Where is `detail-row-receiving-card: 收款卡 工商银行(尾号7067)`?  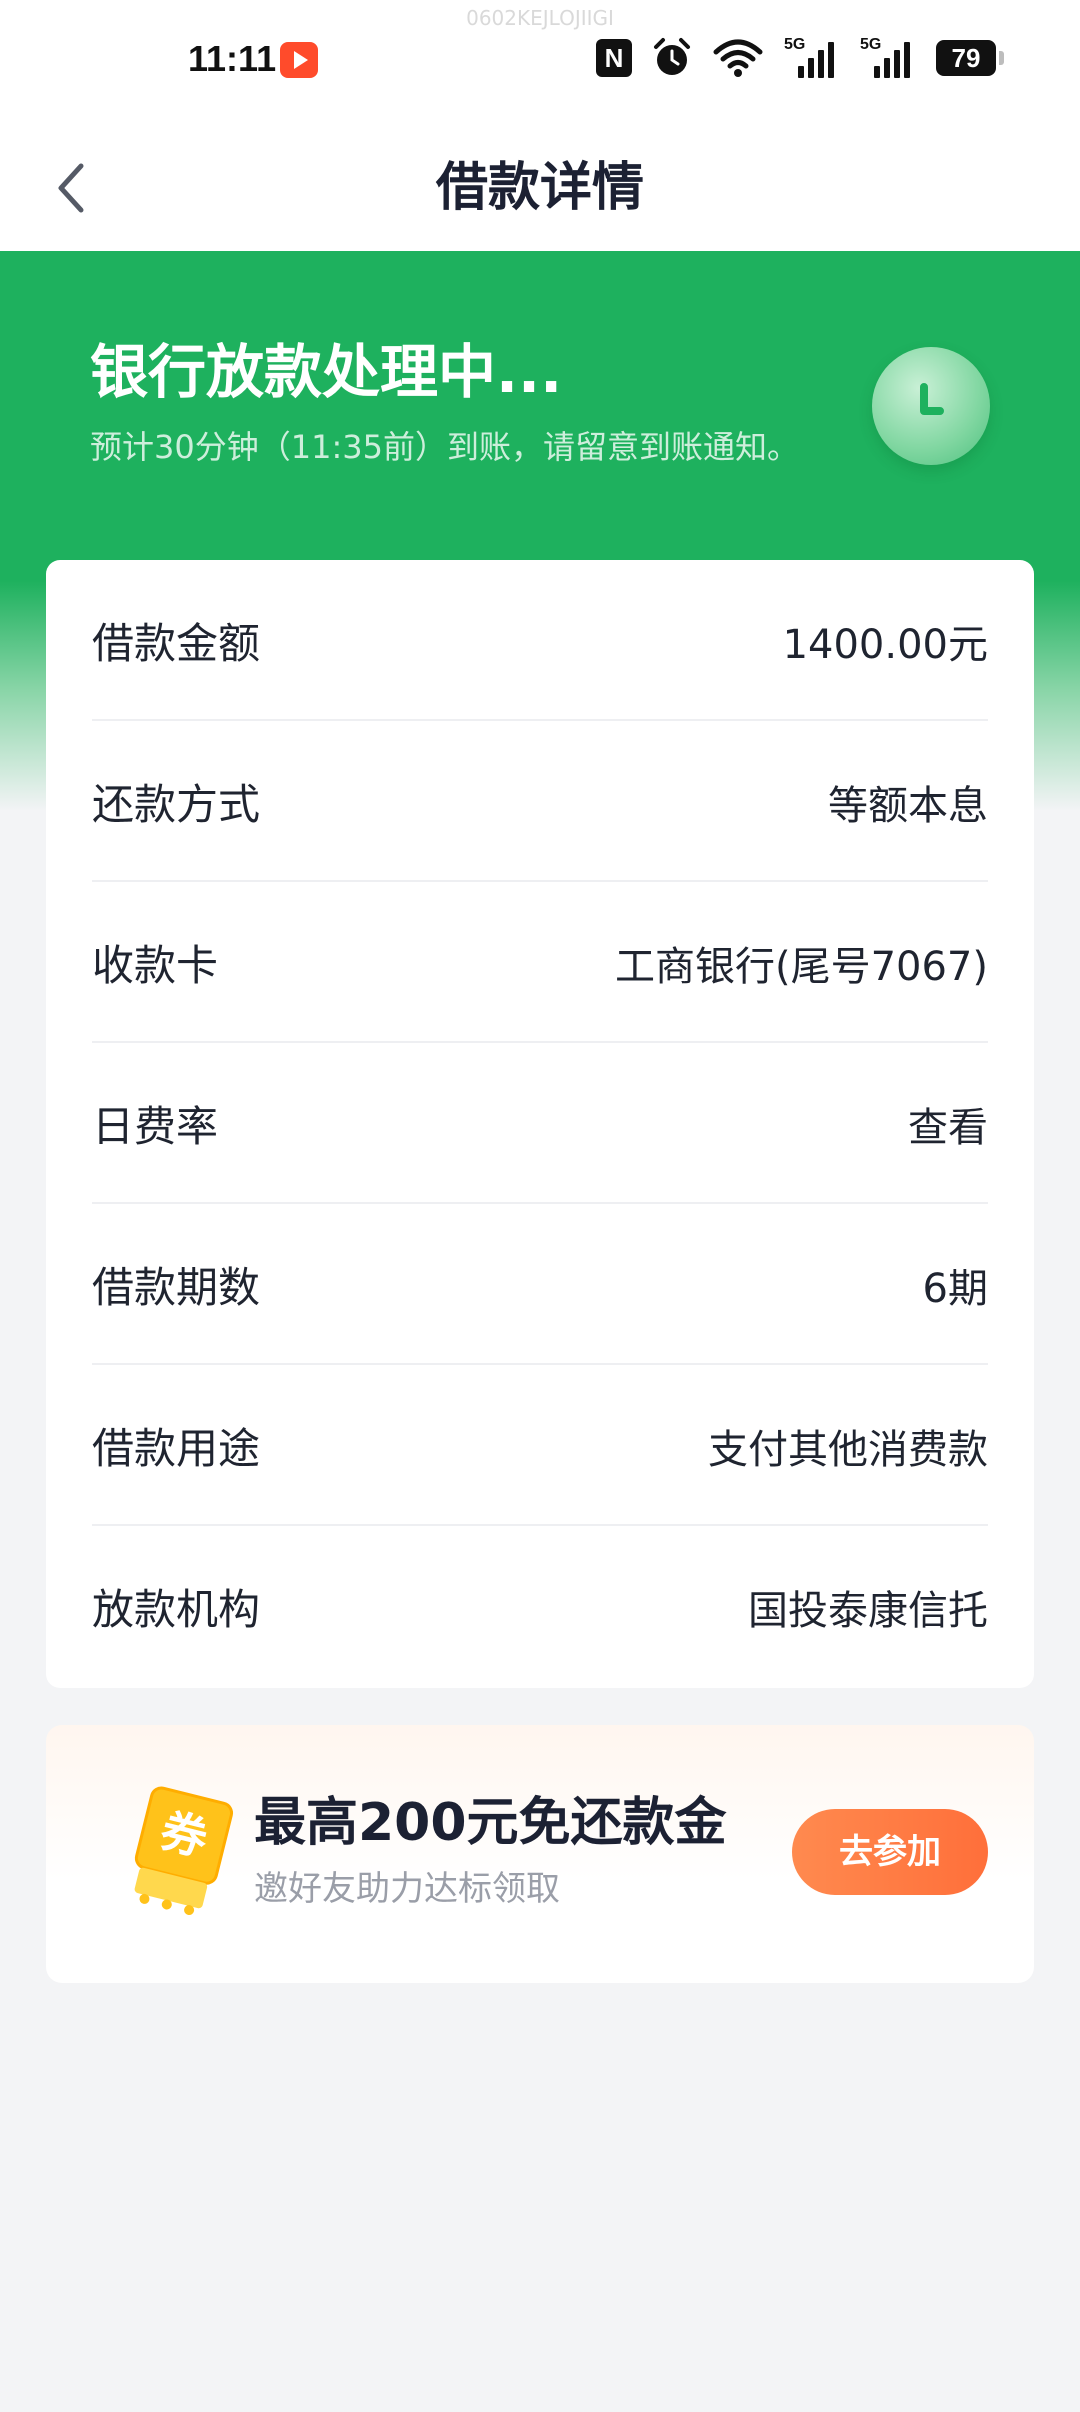
detail-row-receiving-card: 收款卡 工商银行(尾号7067) is located at coordinates (540, 962).